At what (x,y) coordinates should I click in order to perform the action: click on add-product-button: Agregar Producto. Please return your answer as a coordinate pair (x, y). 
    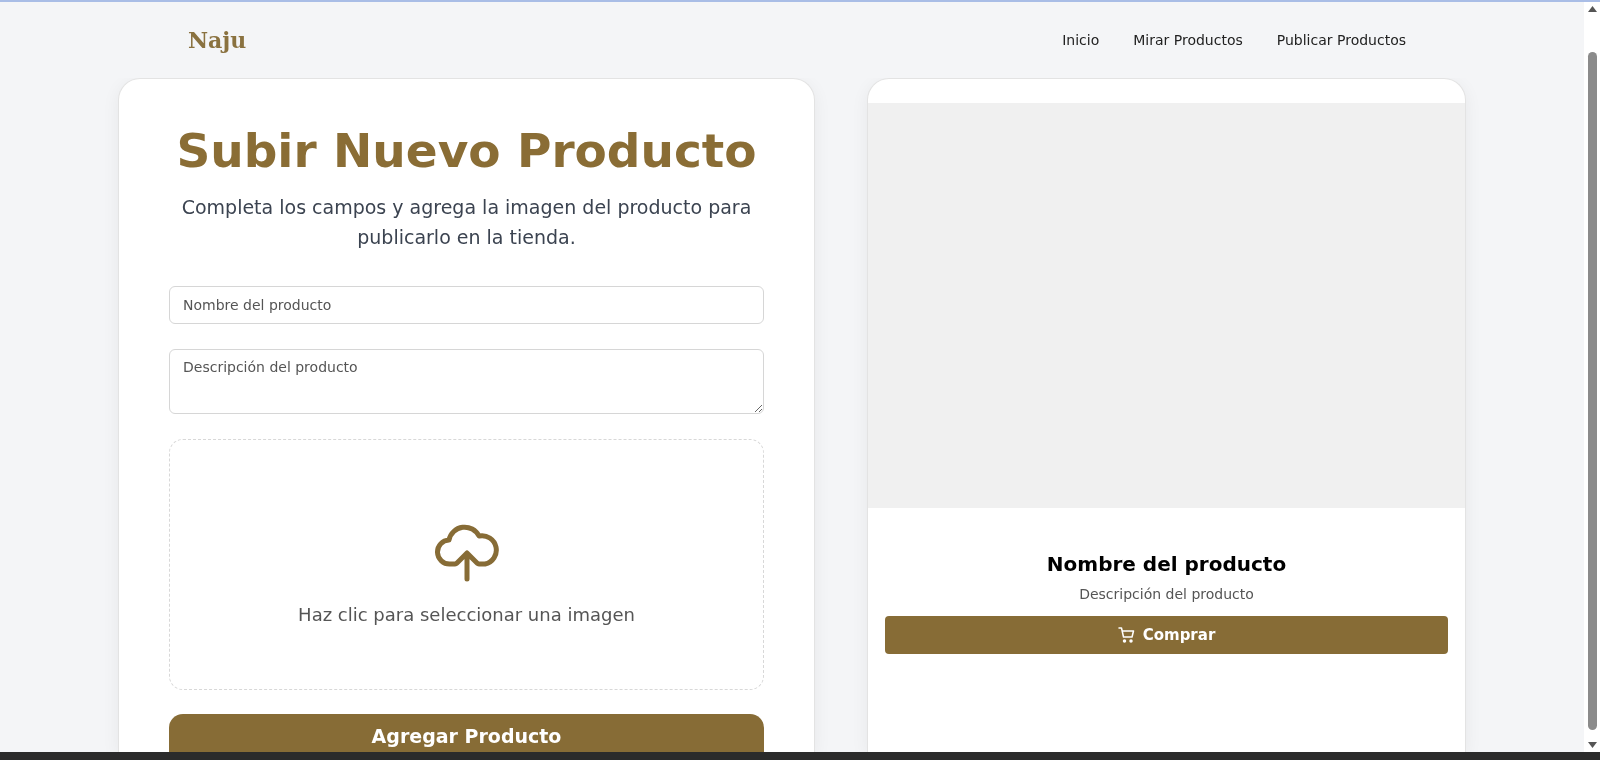
    Looking at the image, I should click on (466, 733).